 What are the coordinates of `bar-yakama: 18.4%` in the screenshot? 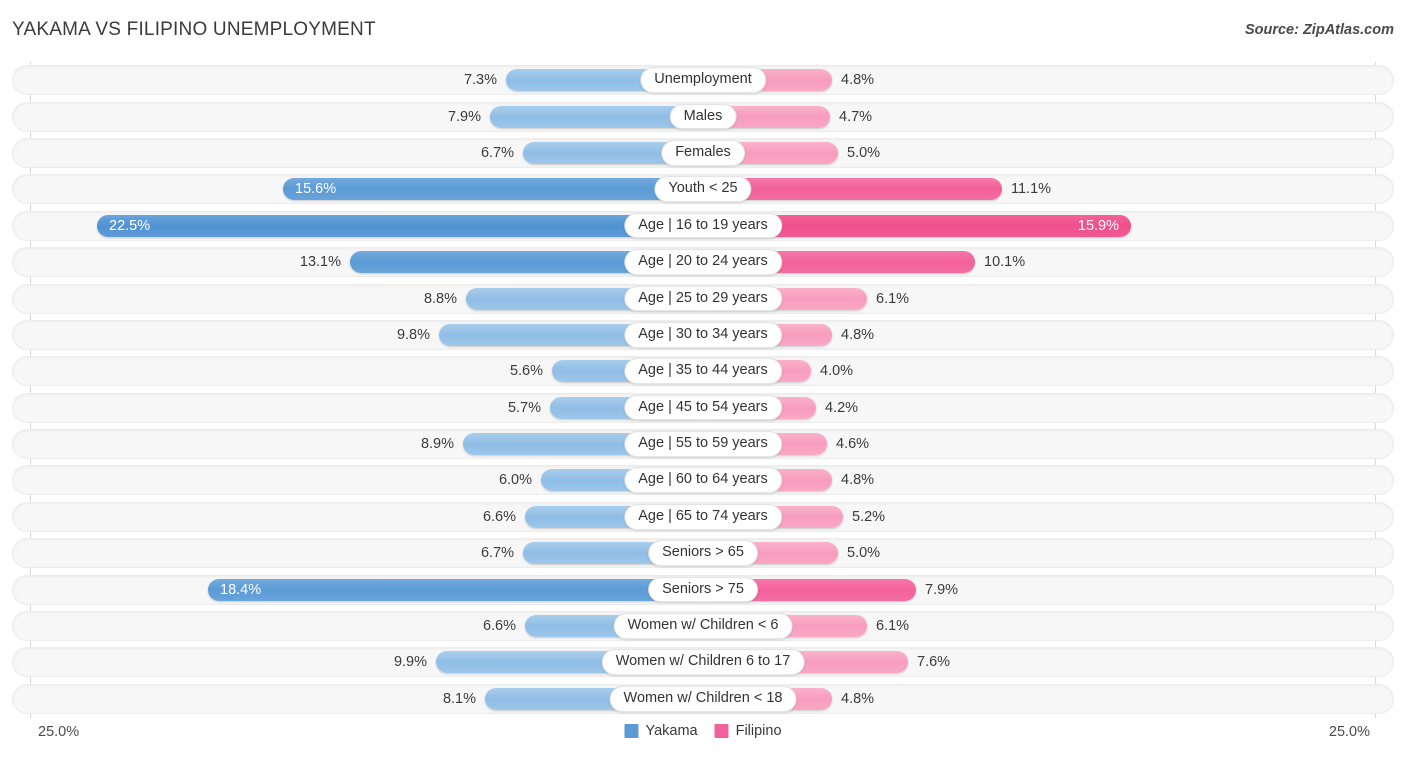 It's located at (455, 589).